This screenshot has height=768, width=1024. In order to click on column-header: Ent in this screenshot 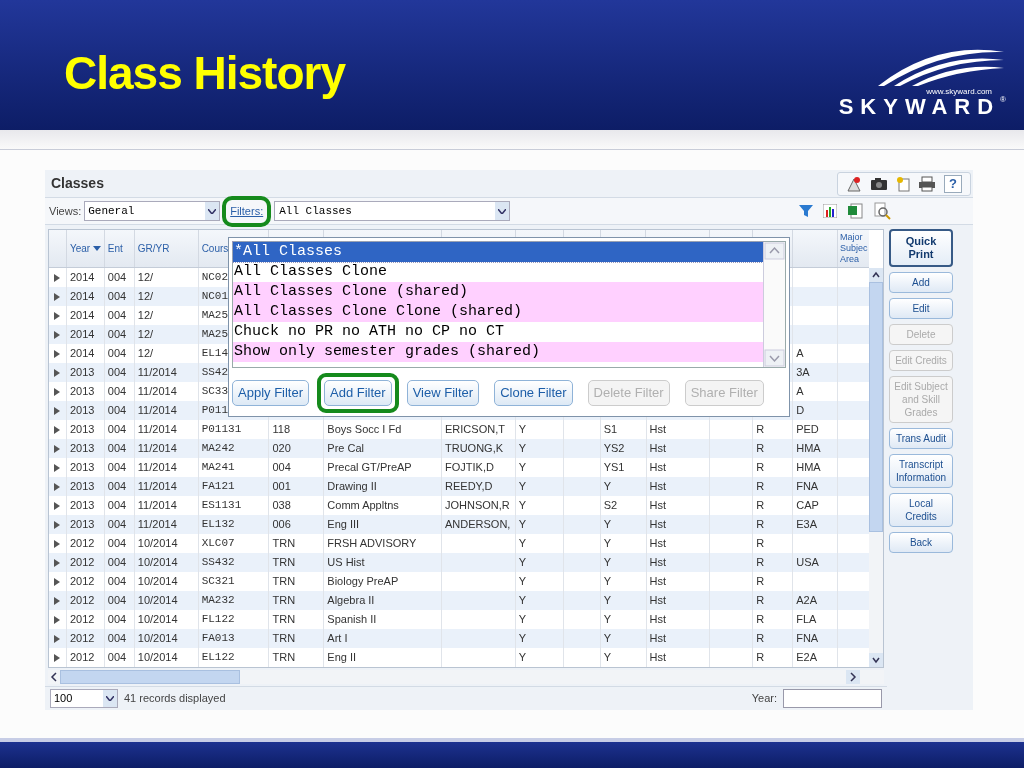, I will do `click(114, 249)`.